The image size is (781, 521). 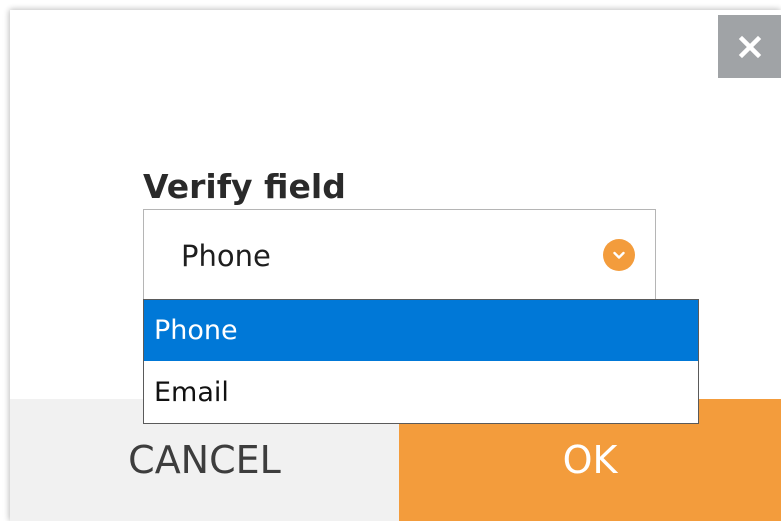 I want to click on select-value: Phone, so click(x=226, y=256).